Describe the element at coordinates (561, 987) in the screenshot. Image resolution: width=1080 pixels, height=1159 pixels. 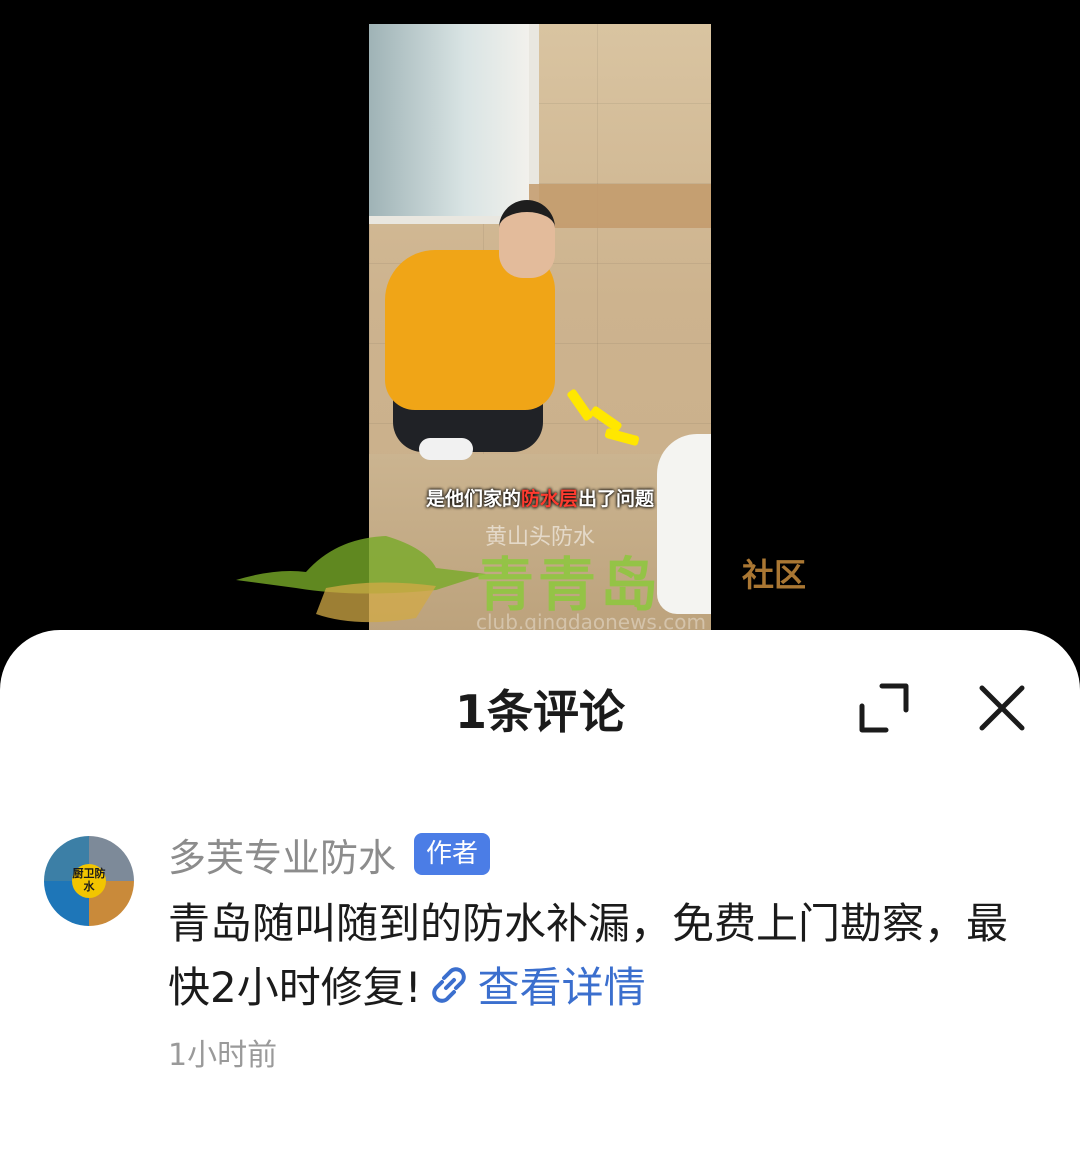
I see `link-text: 查看详情` at that location.